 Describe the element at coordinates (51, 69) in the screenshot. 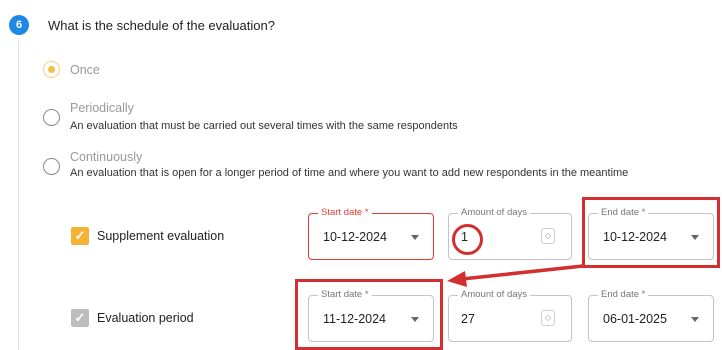

I see `radio-once` at that location.